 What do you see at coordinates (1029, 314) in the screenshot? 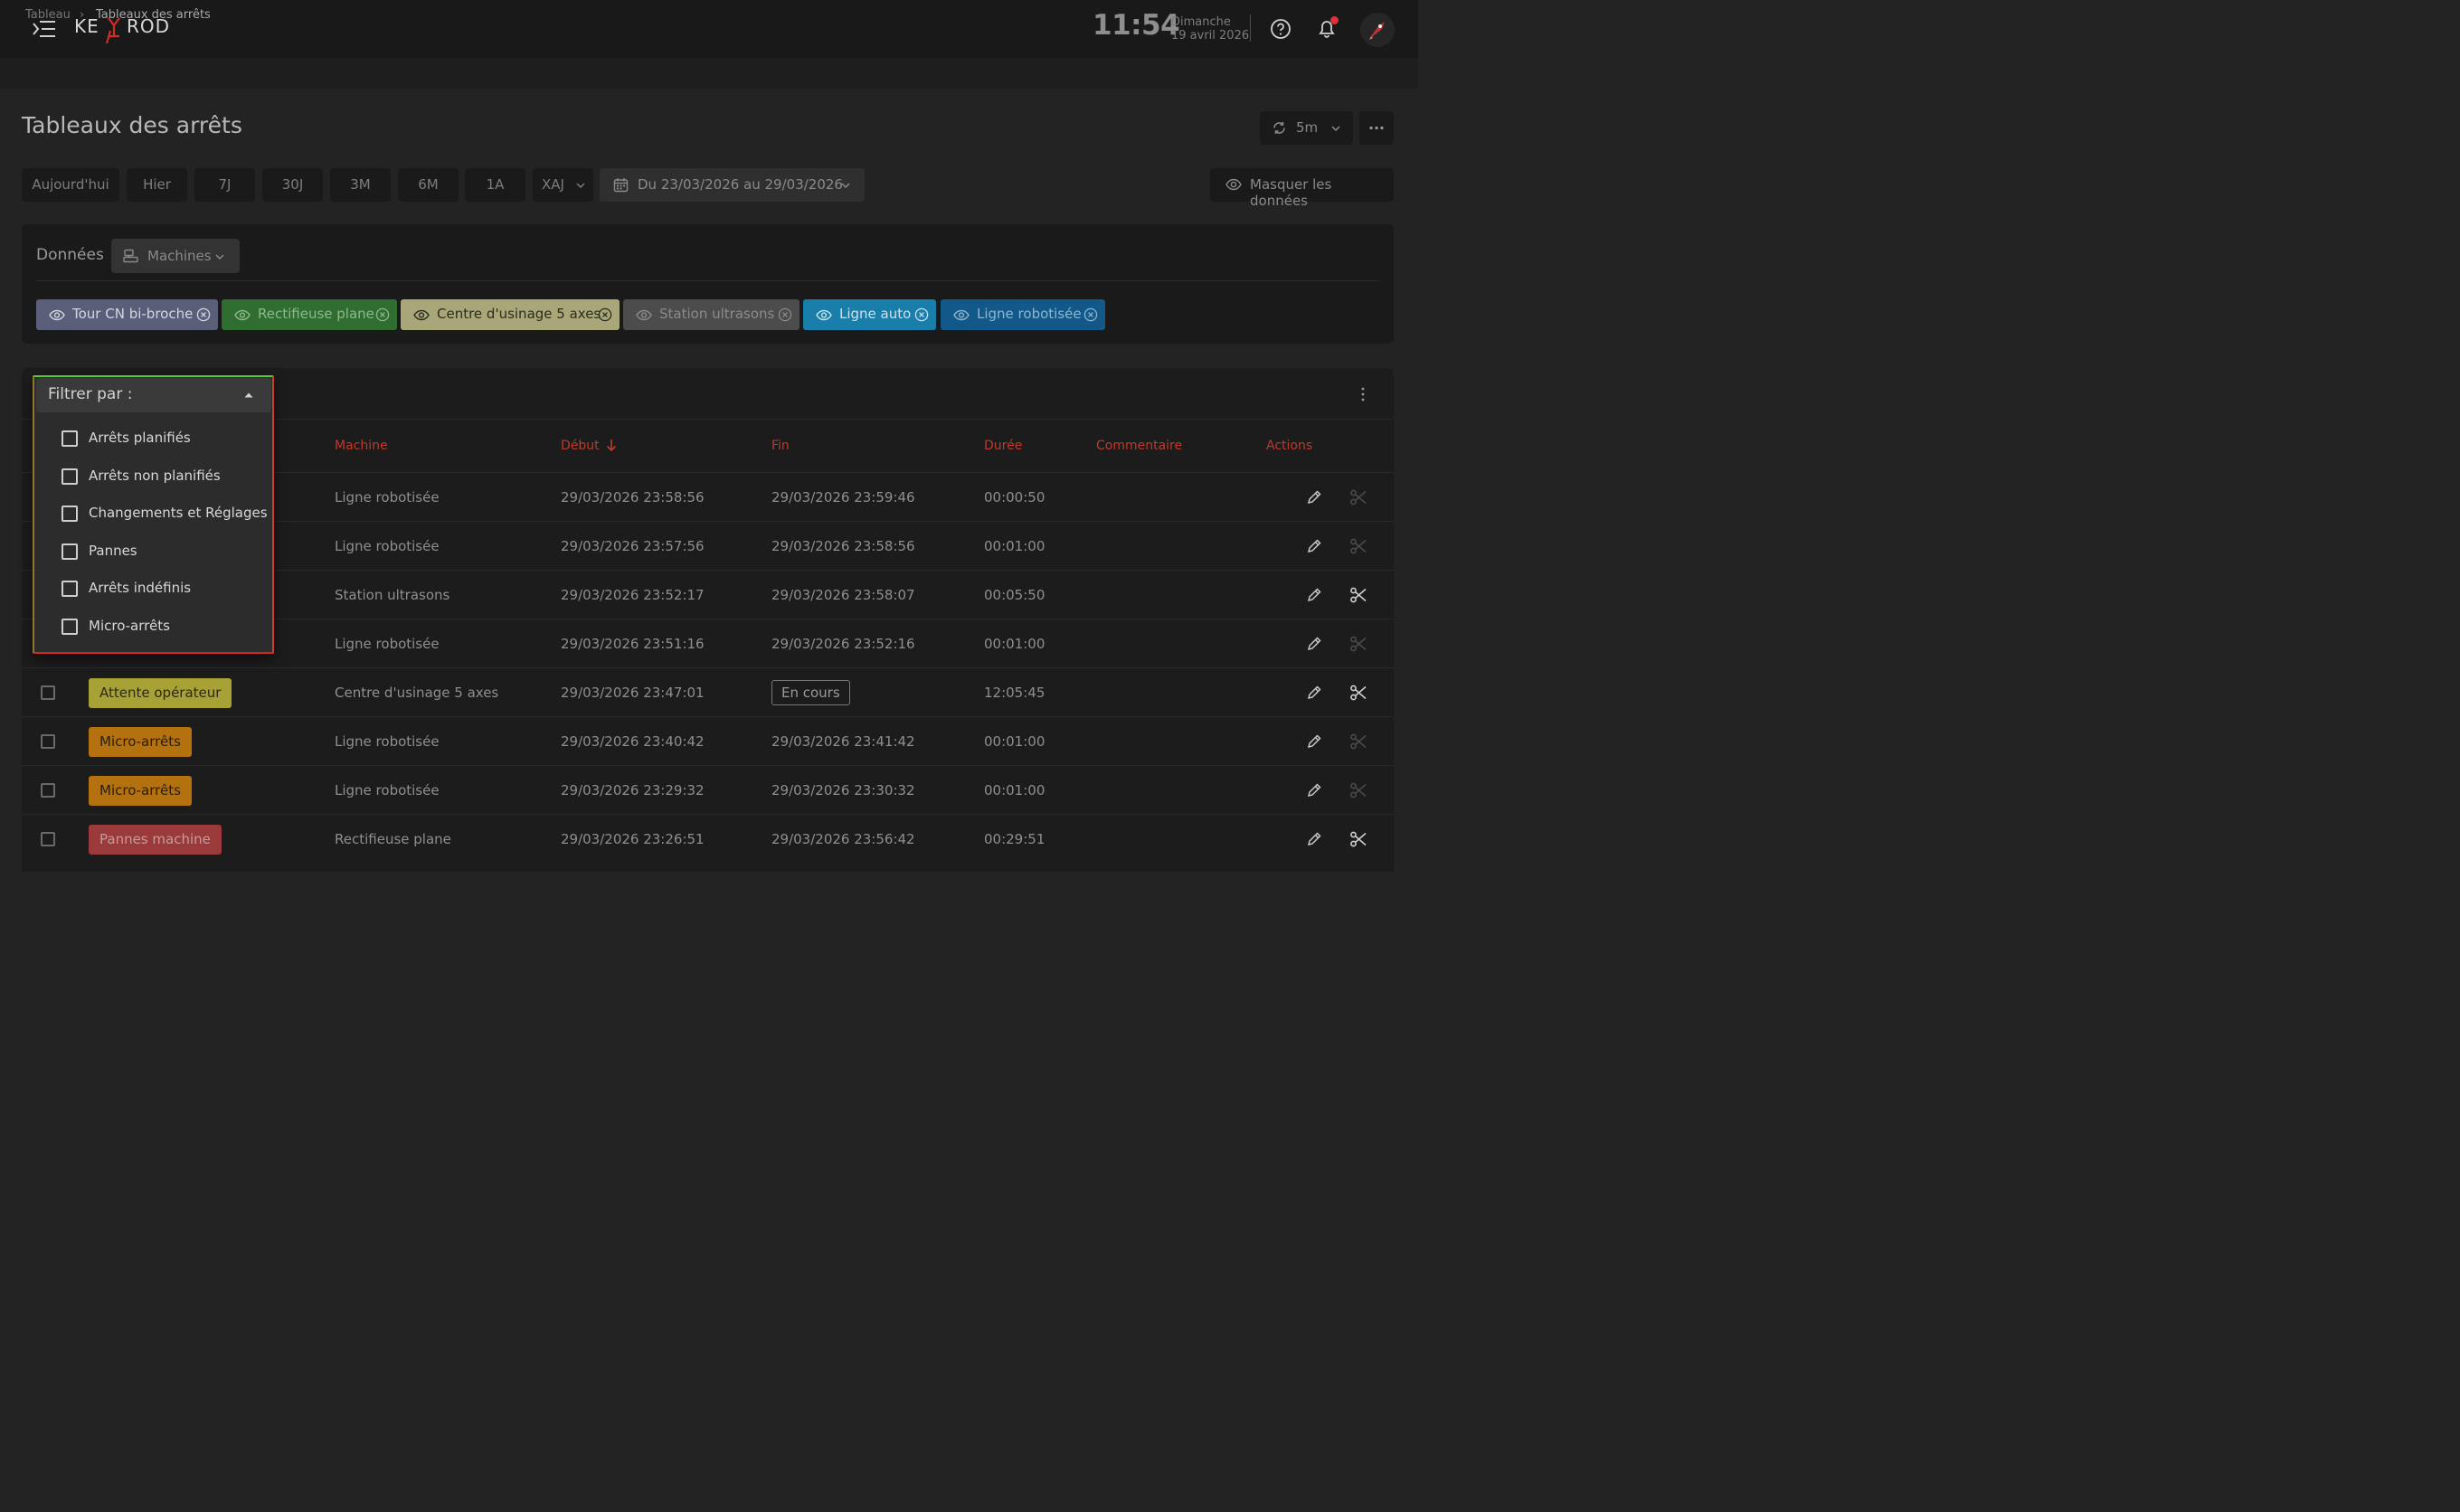
I see `machine-chip-label: Ligne robotisée` at bounding box center [1029, 314].